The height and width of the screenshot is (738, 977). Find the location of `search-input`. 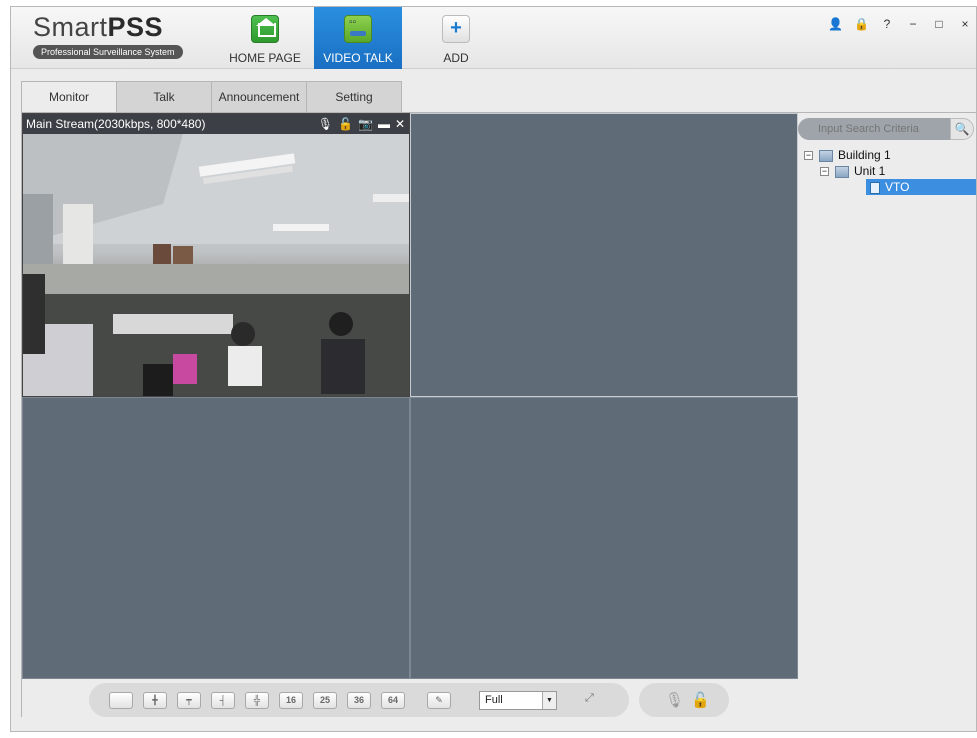

search-input is located at coordinates (874, 129).